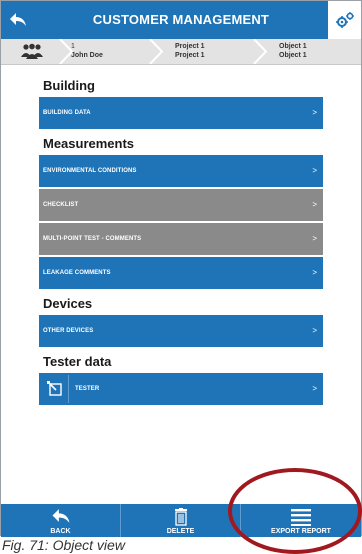 The image size is (362, 554). I want to click on menu-item-label: BUILDING DATA, so click(67, 113).